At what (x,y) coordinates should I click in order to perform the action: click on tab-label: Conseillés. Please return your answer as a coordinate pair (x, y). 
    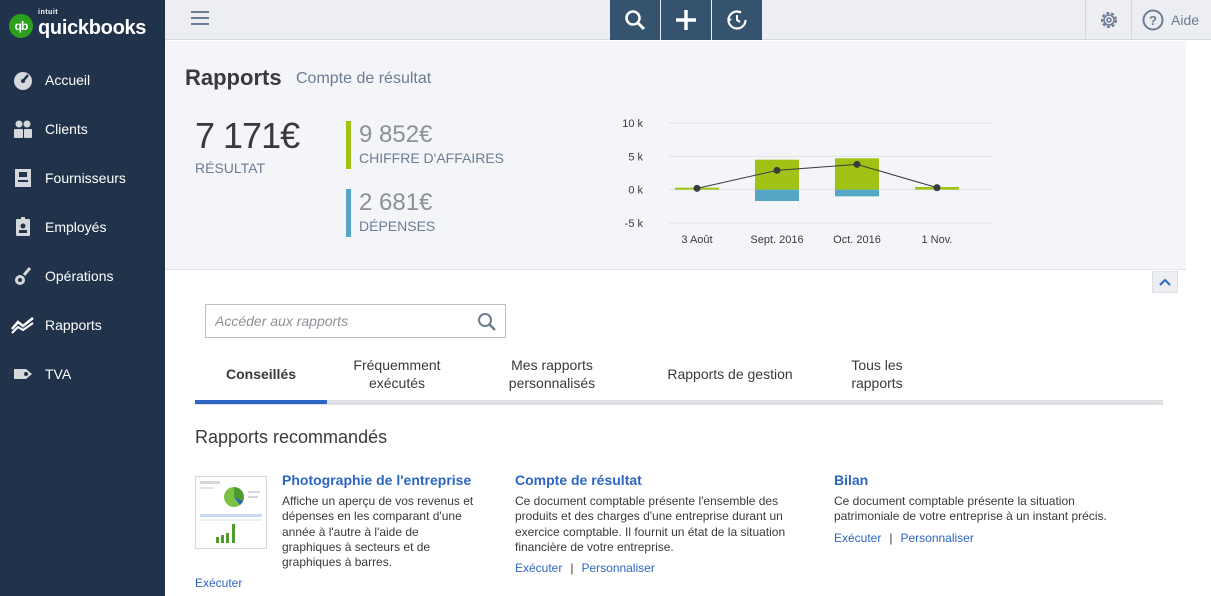
    Looking at the image, I should click on (261, 374).